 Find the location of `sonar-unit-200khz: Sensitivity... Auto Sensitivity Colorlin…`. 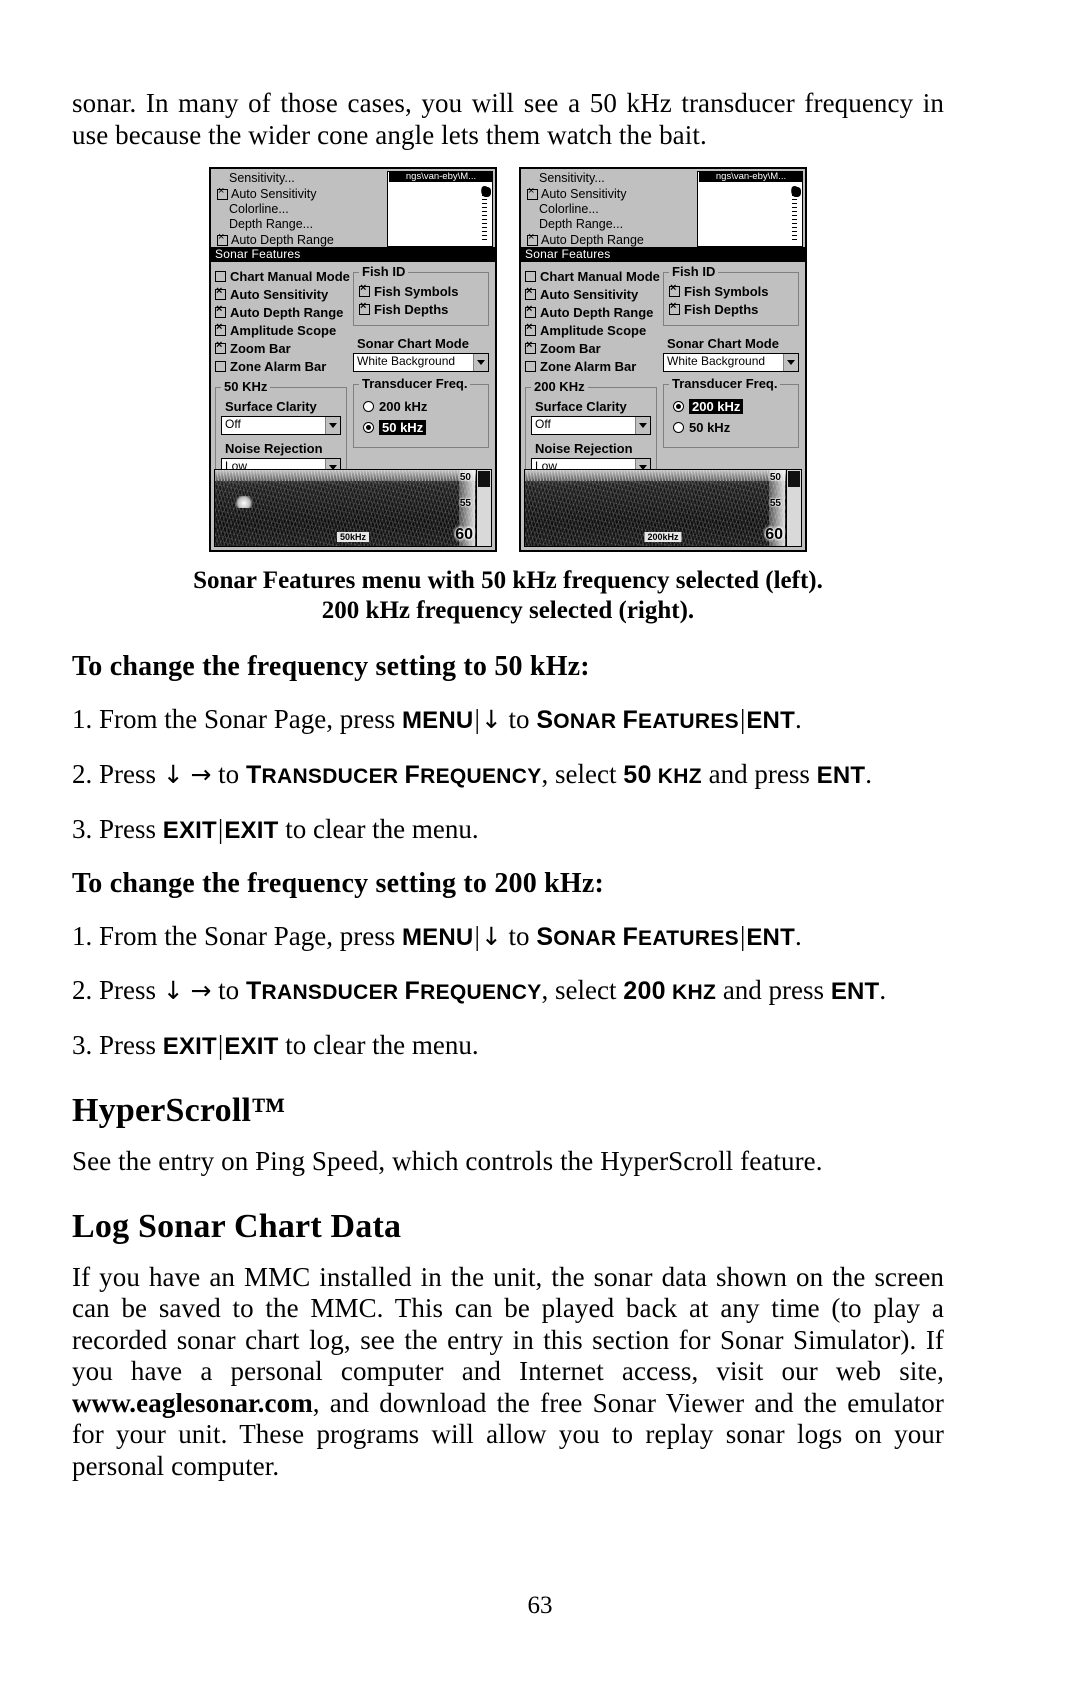

sonar-unit-200khz: Sensitivity... Auto Sensitivity Colorlin… is located at coordinates (663, 360).